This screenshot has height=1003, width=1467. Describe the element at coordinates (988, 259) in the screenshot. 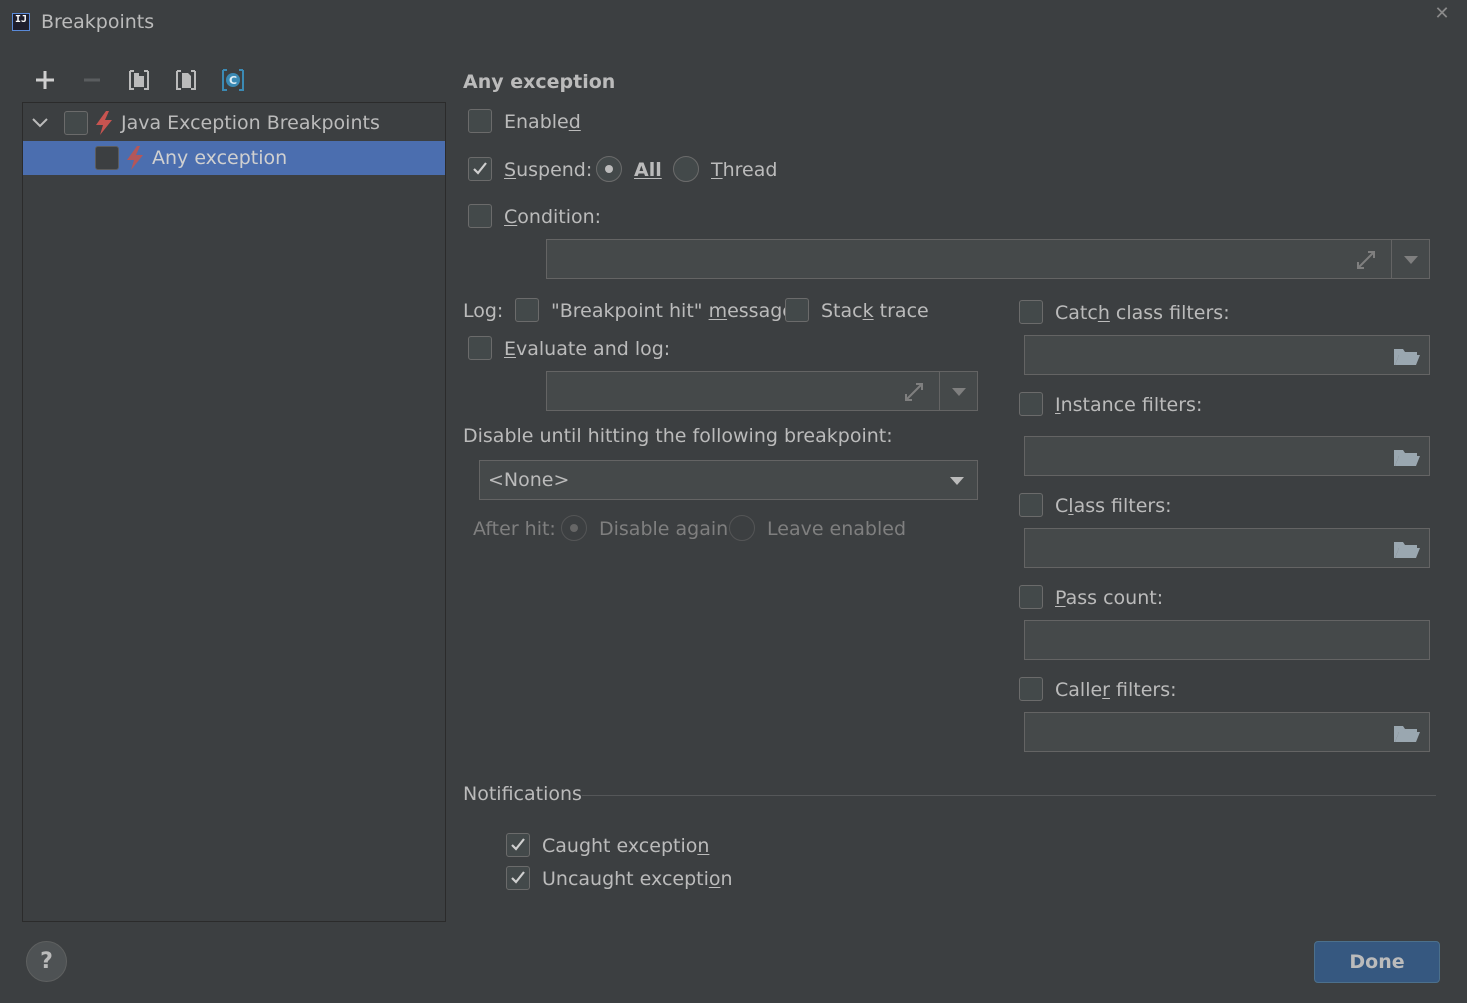

I see `condition-input` at that location.